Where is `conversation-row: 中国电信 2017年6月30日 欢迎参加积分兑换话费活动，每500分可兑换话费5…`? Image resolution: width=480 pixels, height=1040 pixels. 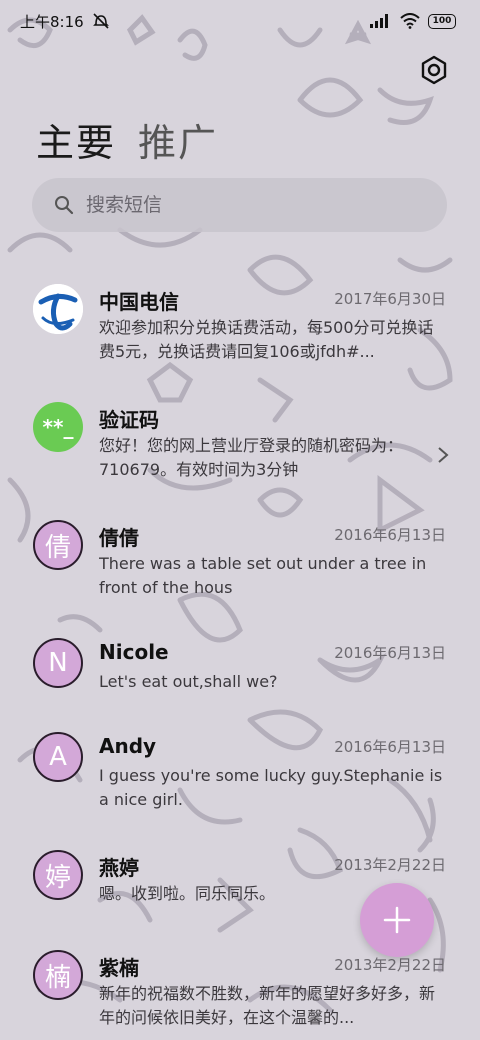
conversation-row: 中国电信 2017年6月30日 欢迎参加积分兑换话费活动，每500分可兑换话费5… is located at coordinates (240, 325).